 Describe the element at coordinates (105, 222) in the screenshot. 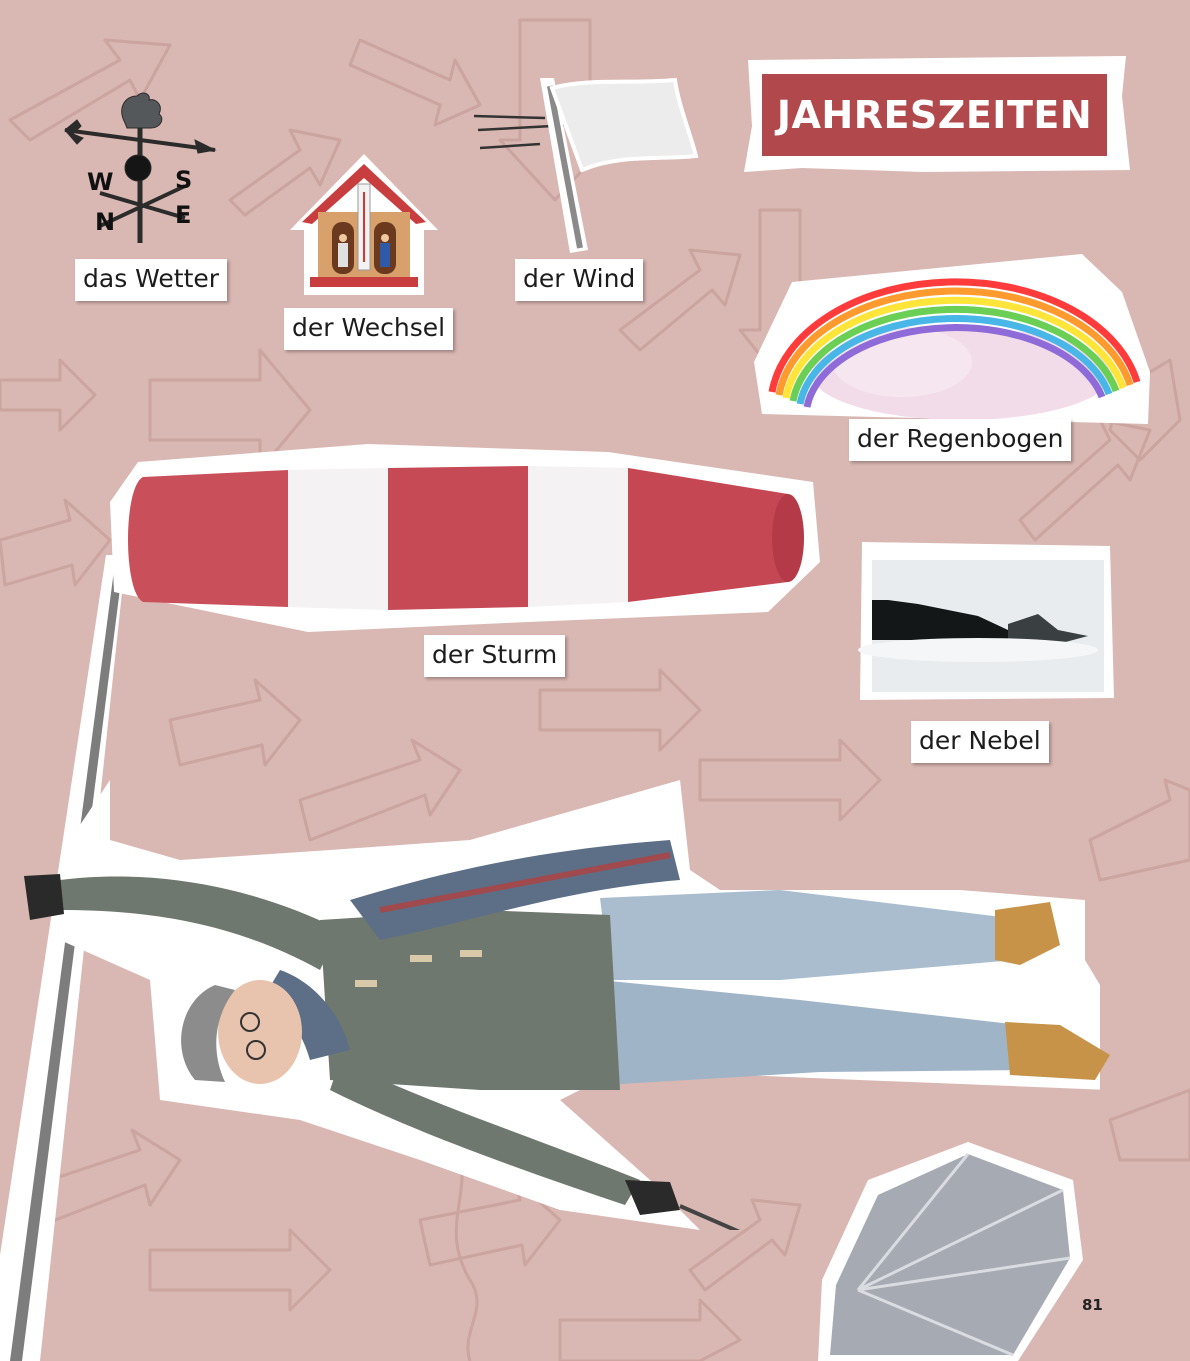

I see `vane-letter-n: N` at that location.